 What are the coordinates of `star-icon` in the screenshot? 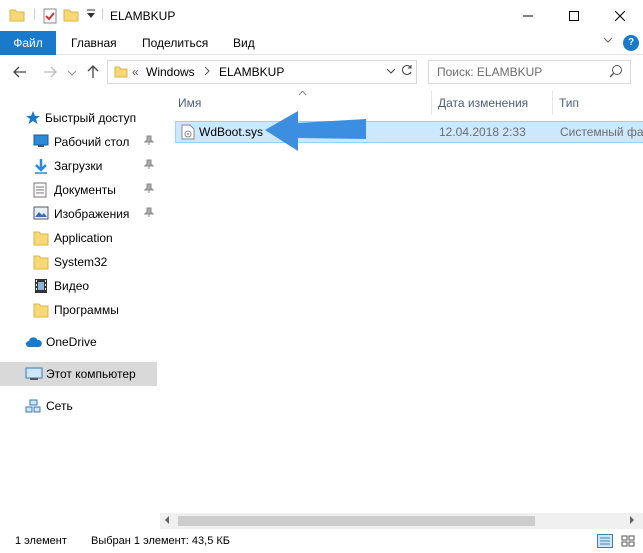 It's located at (33, 119).